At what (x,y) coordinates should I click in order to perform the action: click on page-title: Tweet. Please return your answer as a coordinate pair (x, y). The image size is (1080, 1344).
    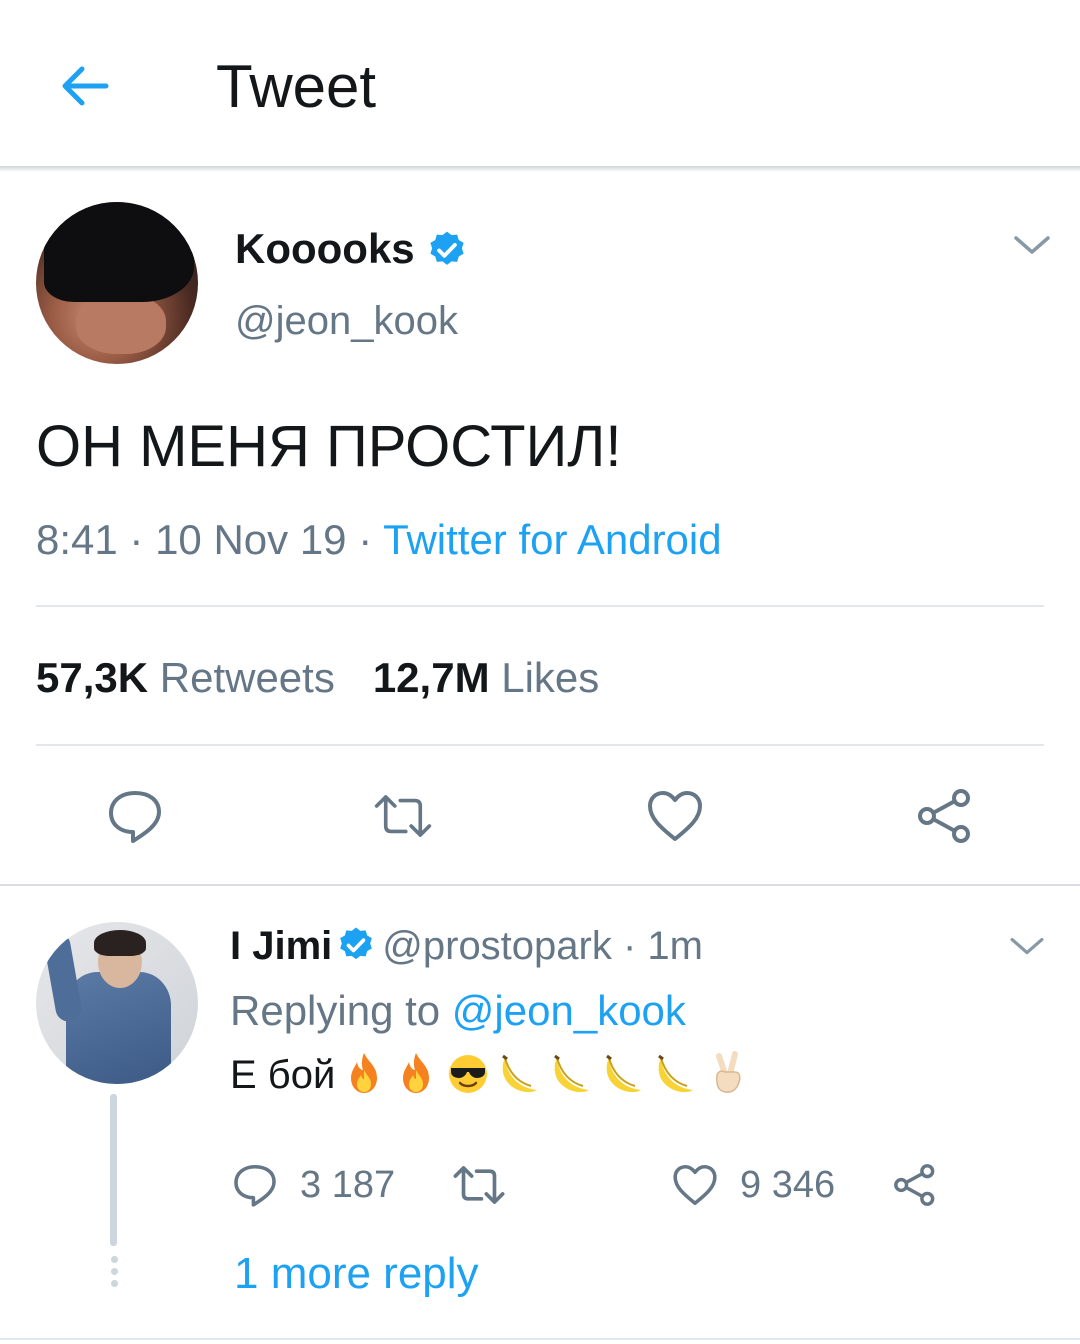
    Looking at the image, I should click on (296, 86).